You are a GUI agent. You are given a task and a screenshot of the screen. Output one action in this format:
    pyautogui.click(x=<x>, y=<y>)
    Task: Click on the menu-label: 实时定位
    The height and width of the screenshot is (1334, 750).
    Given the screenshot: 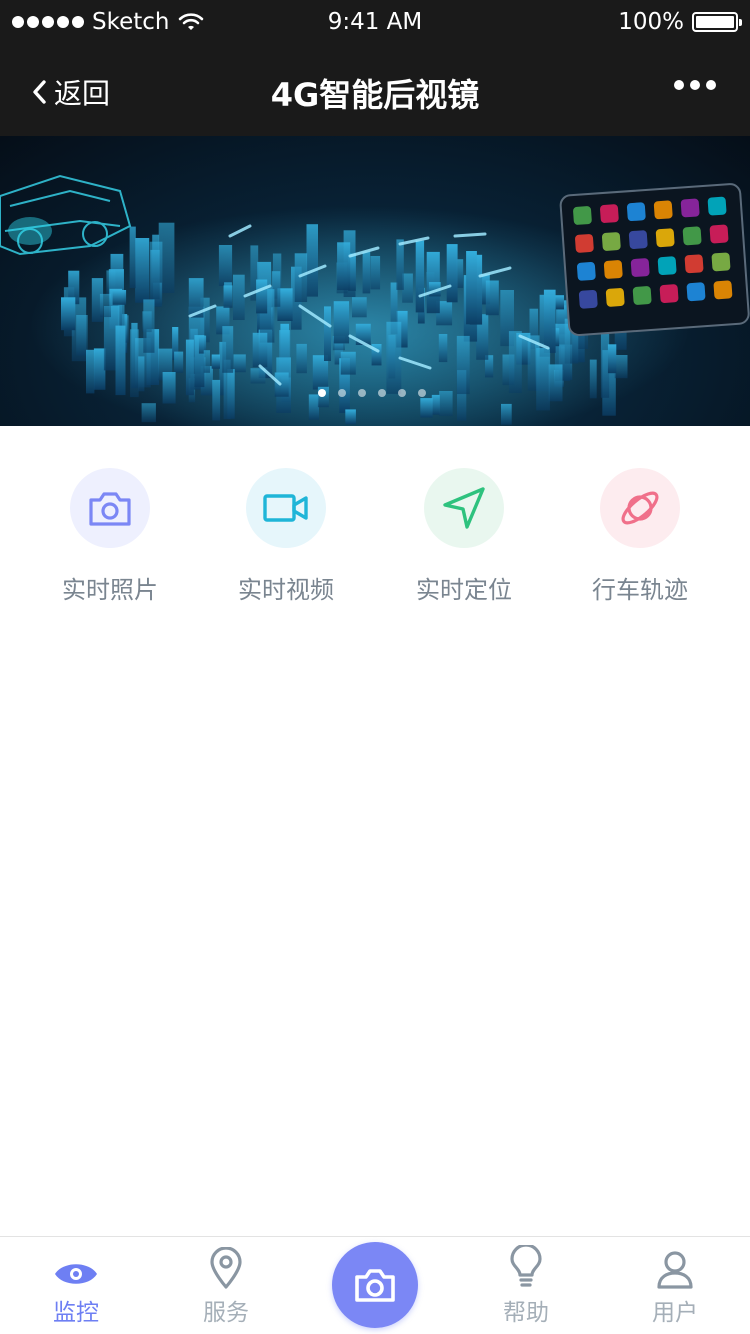 What is the action you would take?
    pyautogui.click(x=464, y=590)
    